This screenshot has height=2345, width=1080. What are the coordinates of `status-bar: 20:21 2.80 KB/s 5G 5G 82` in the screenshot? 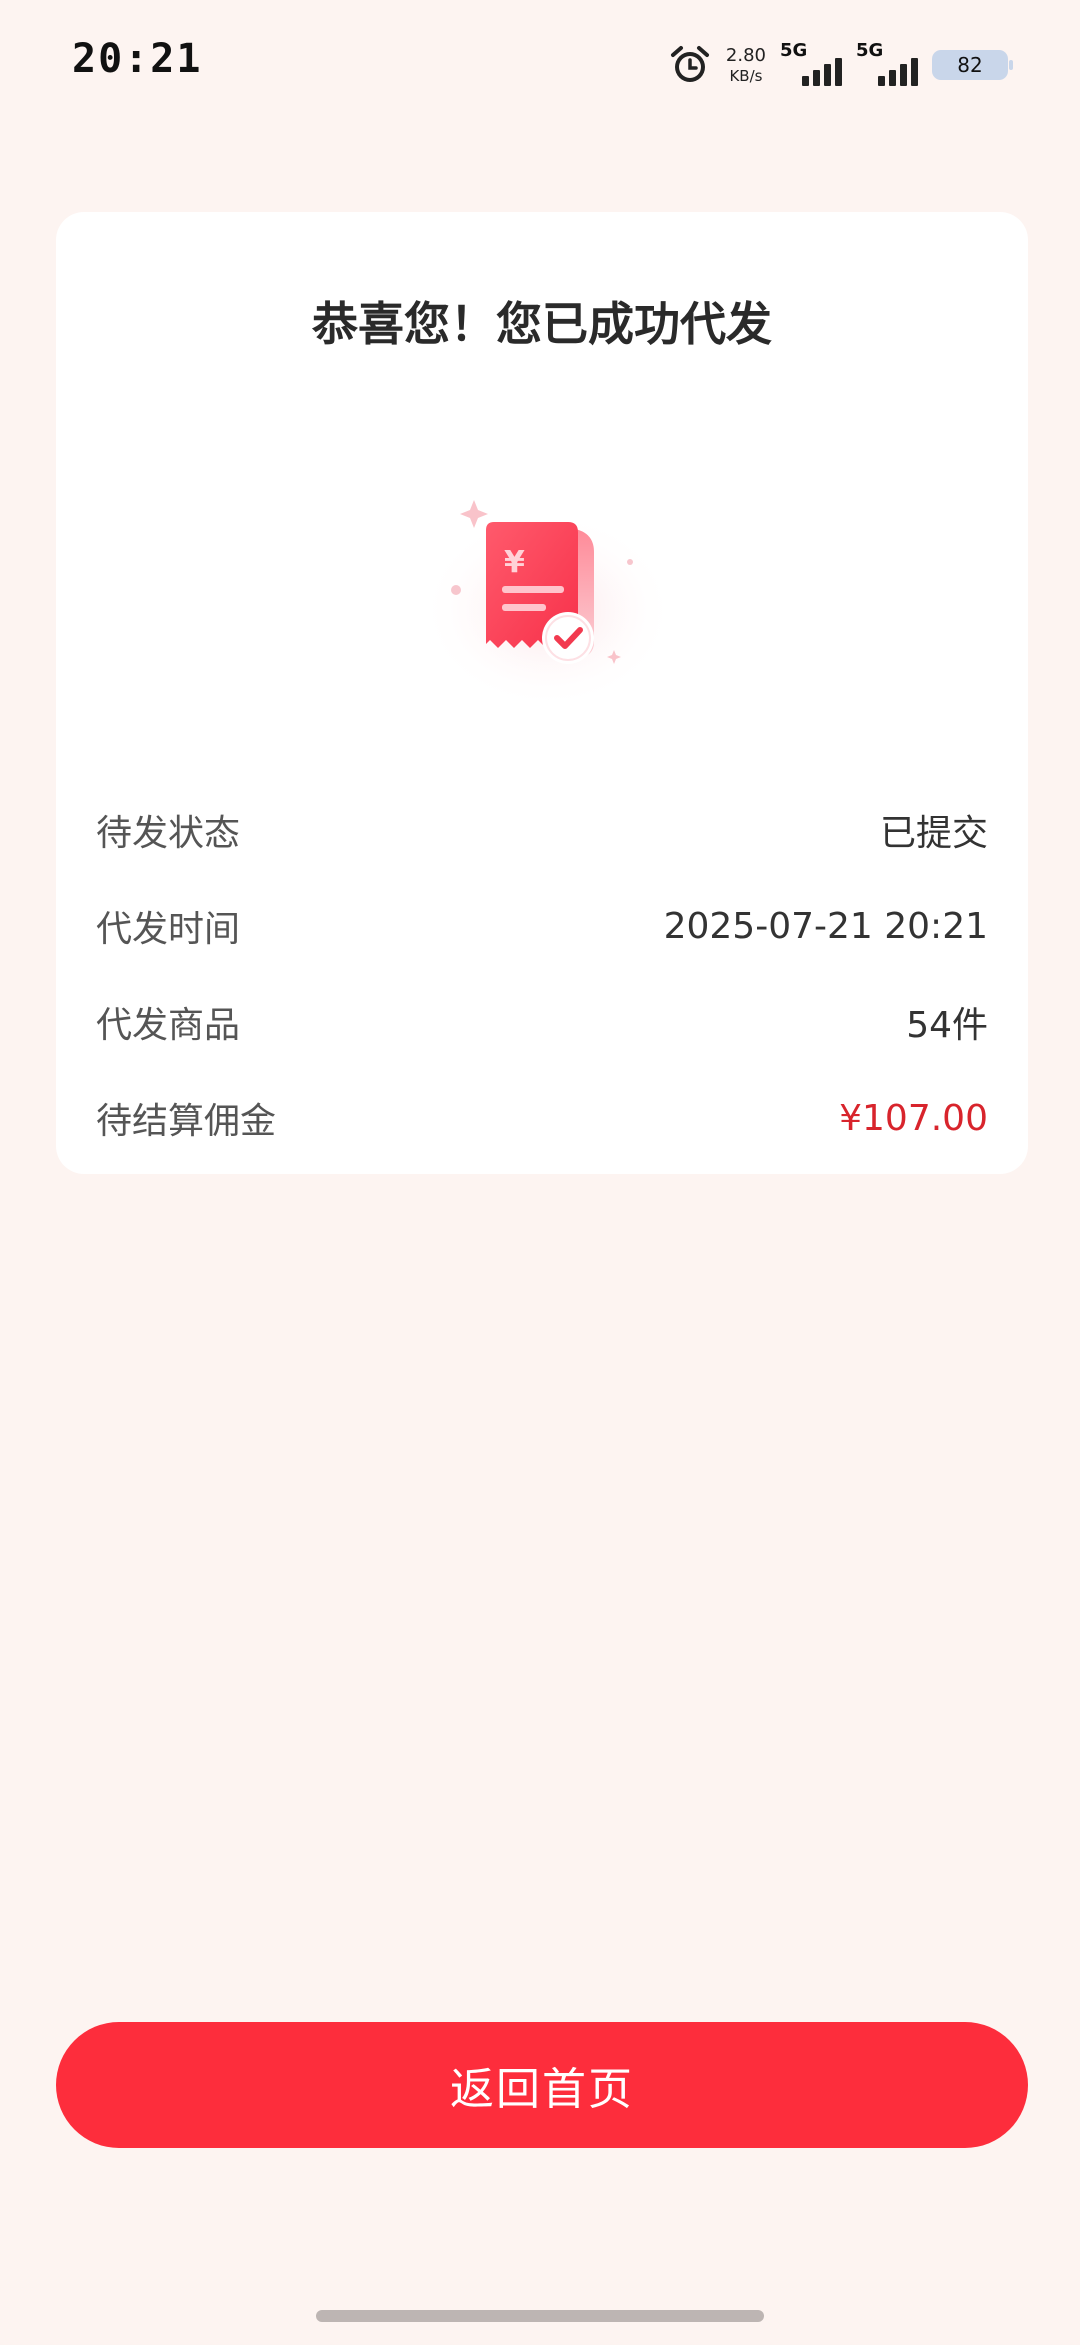 It's located at (540, 65).